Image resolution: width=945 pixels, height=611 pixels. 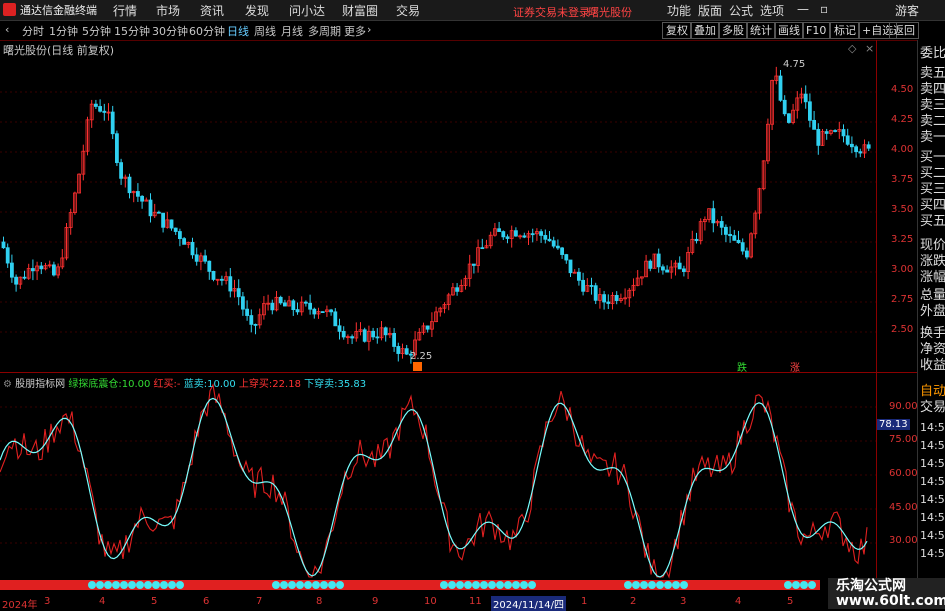 I want to click on trade-label: 交易, so click(x=932, y=408).